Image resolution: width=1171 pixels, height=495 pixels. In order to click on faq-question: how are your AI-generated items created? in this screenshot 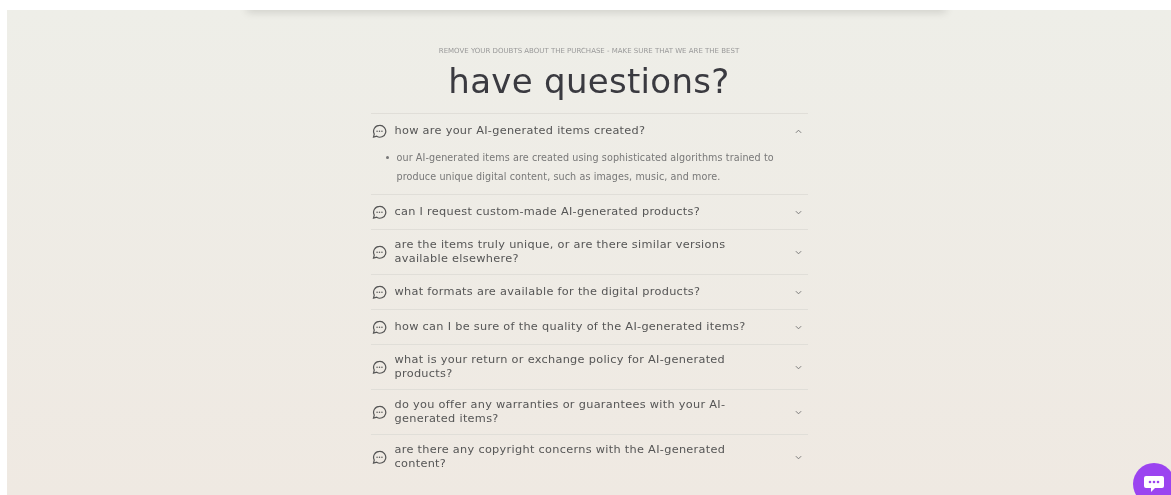, I will do `click(589, 131)`.